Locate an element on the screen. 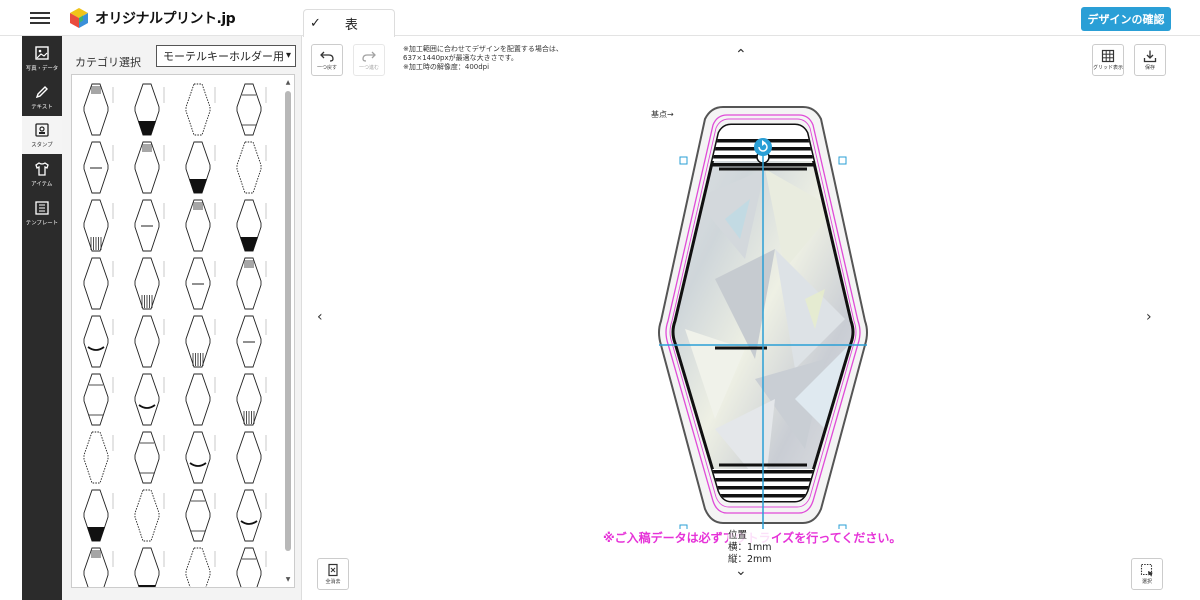 This screenshot has height=600, width=1200. note-line-3: ※加工時の解像度：400dpi is located at coordinates (446, 67).